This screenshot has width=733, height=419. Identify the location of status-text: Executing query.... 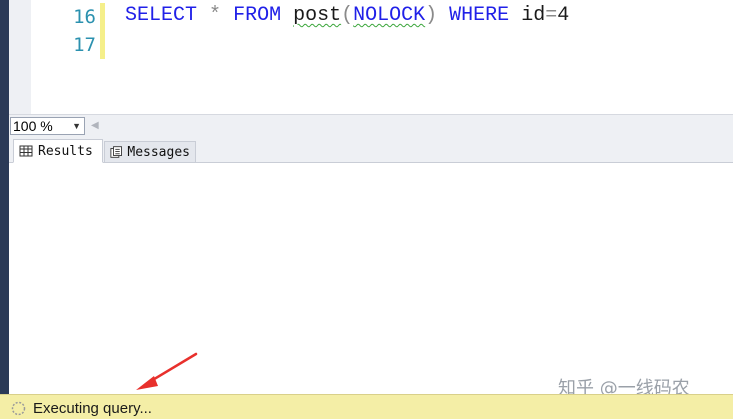
(92, 408).